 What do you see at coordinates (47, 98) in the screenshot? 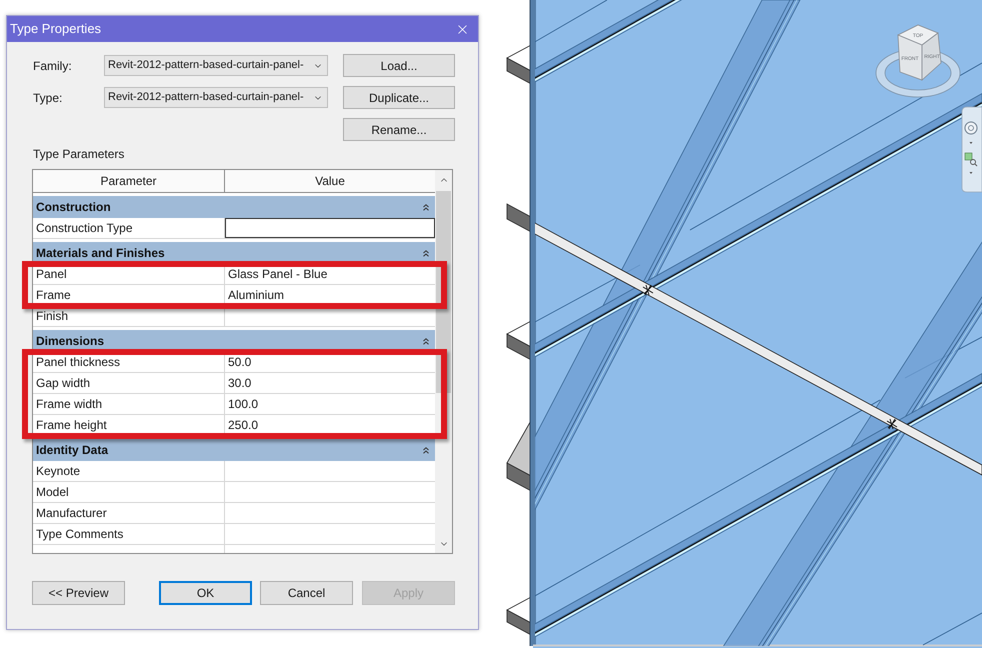
I see `field-label: Type:` at bounding box center [47, 98].